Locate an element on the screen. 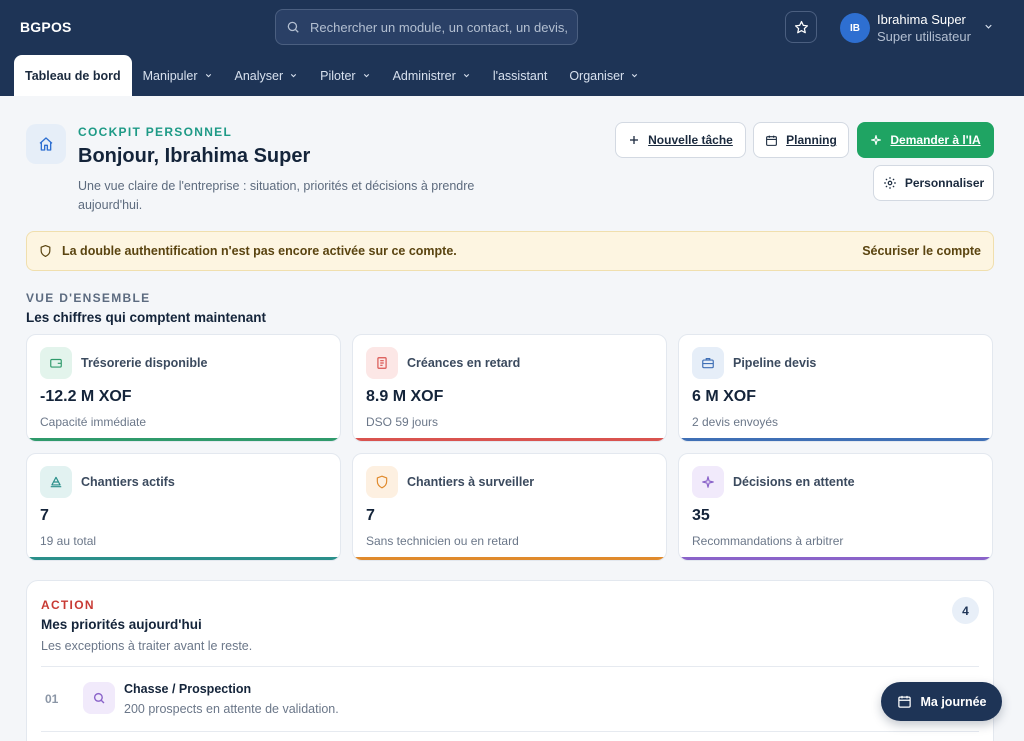  nav-tab-organiser: Organiser is located at coordinates (604, 75).